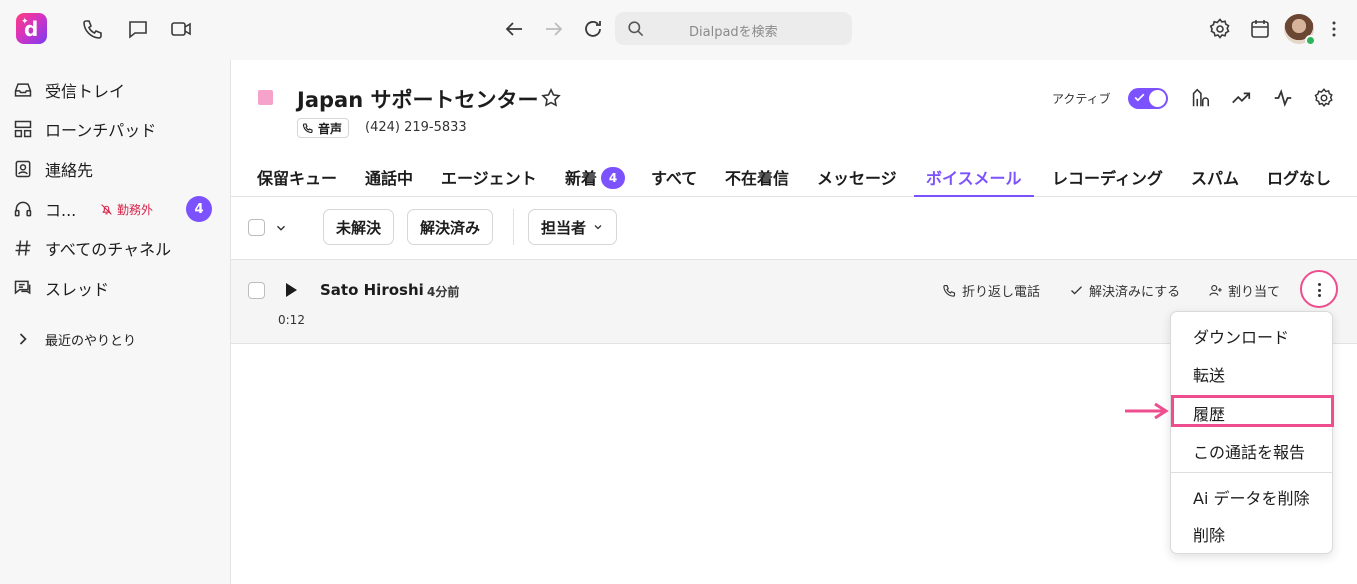  What do you see at coordinates (108, 249) in the screenshot?
I see `sidebar-item-label: すべてのチャネル` at bounding box center [108, 249].